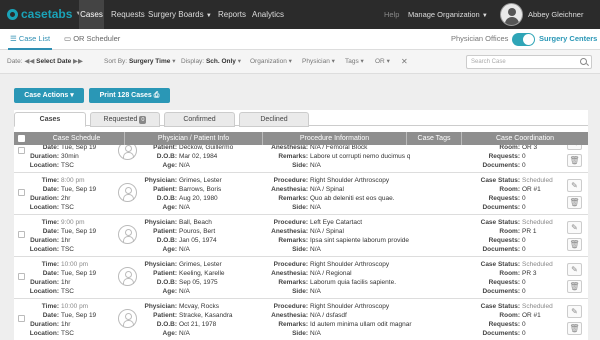  What do you see at coordinates (391, 14) in the screenshot?
I see `help-link: Help` at bounding box center [391, 14].